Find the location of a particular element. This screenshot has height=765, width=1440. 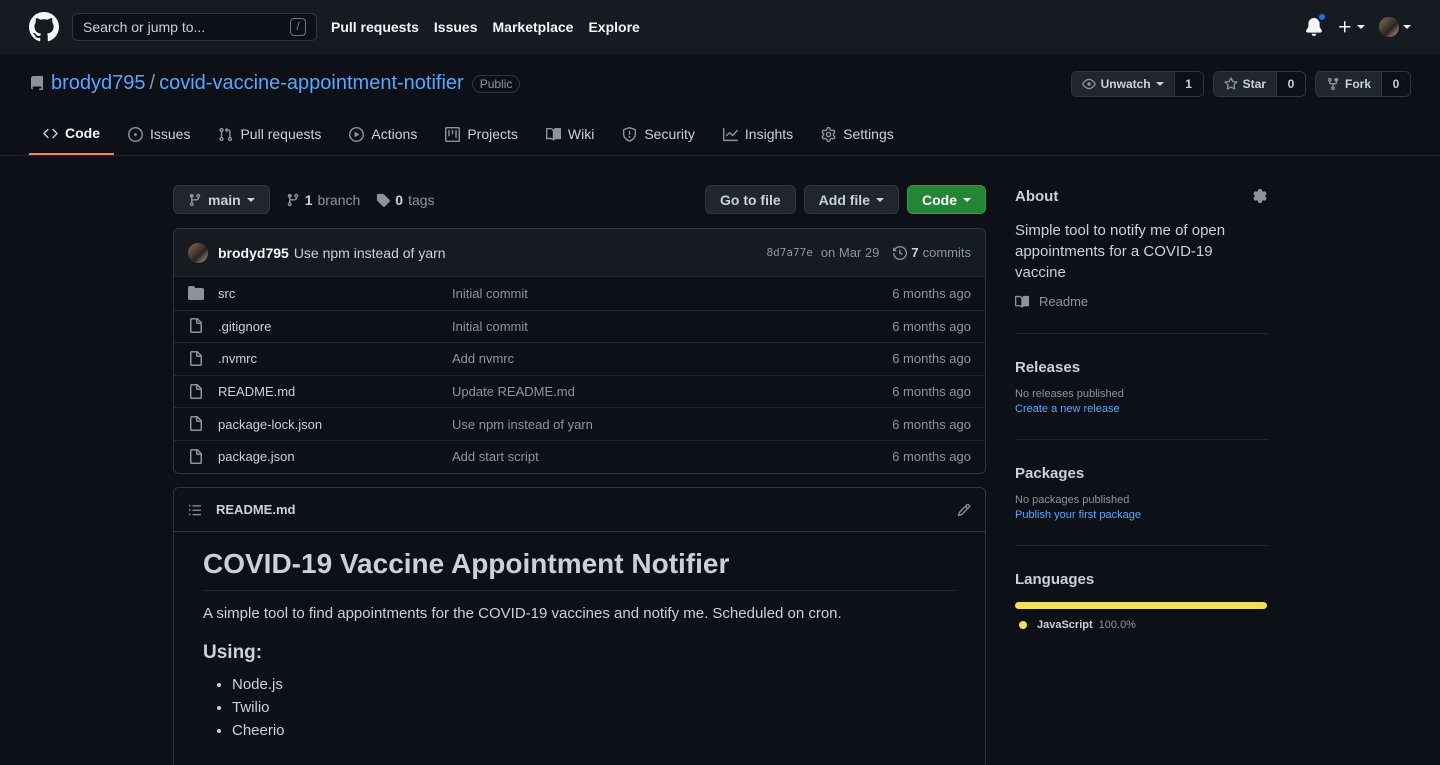

file-name-link: package.json is located at coordinates (335, 456).